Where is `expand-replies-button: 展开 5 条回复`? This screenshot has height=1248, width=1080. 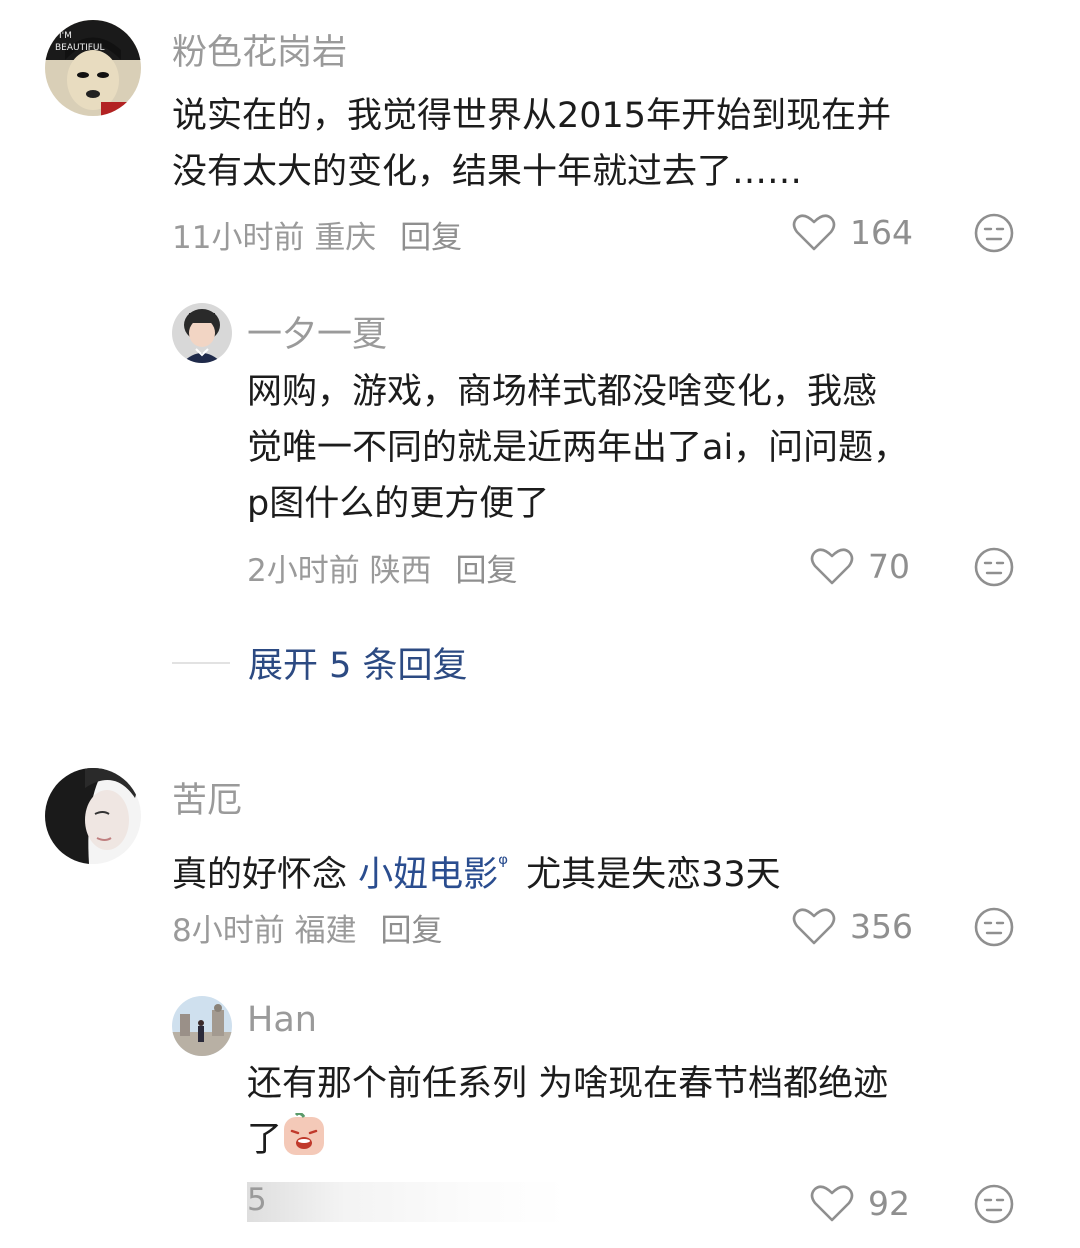 expand-replies-button: 展开 5 条回复 is located at coordinates (320, 662).